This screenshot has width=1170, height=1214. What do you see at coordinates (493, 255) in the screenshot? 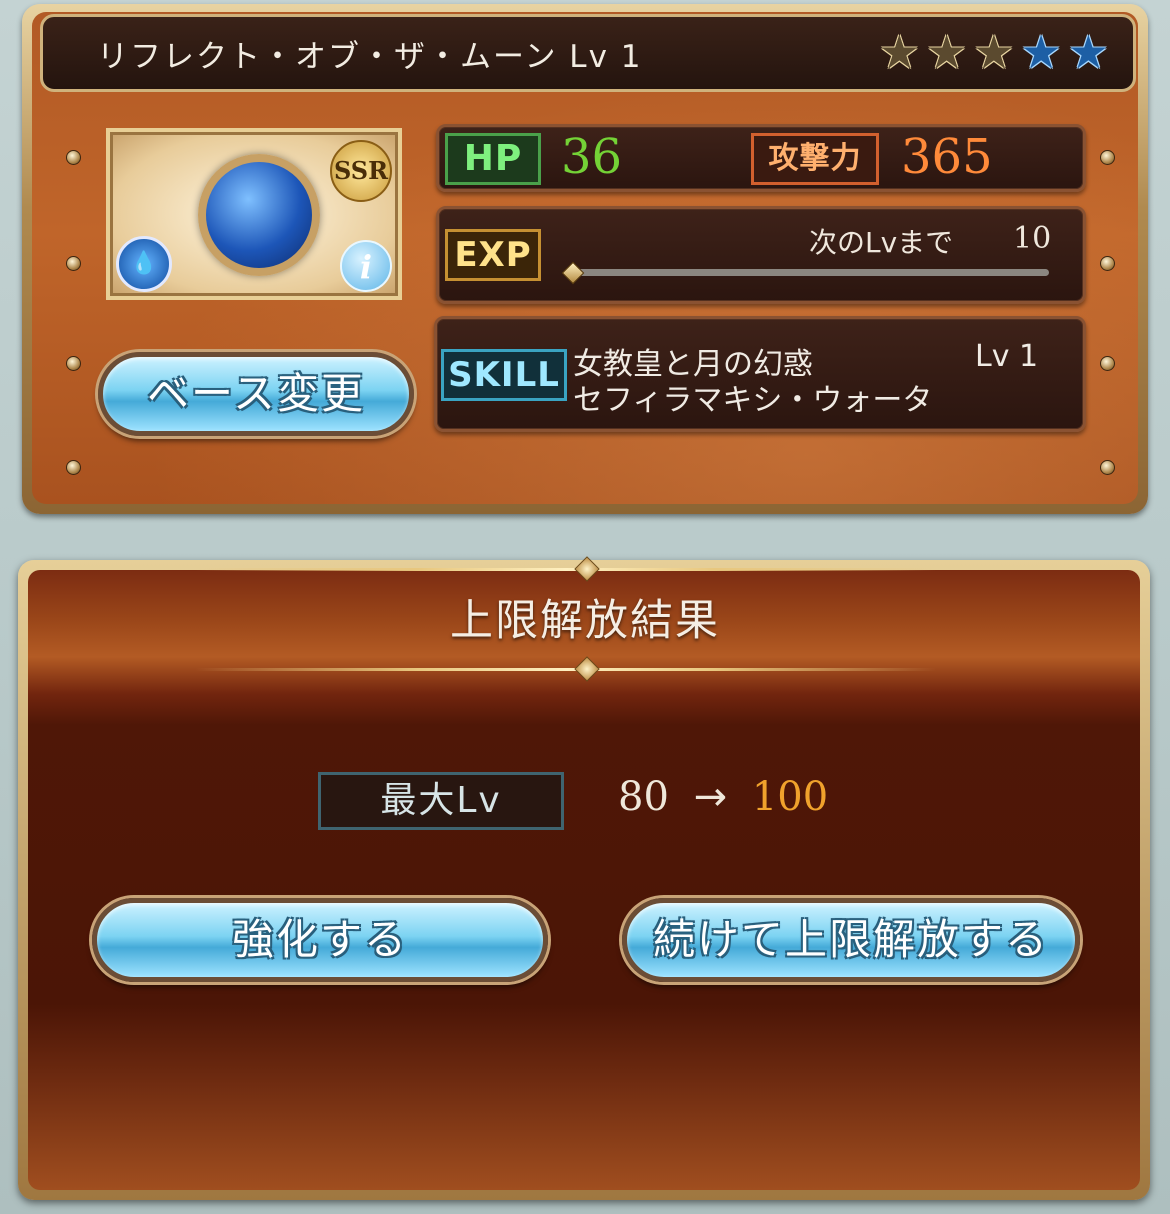
I see `exp-label: EXP` at bounding box center [493, 255].